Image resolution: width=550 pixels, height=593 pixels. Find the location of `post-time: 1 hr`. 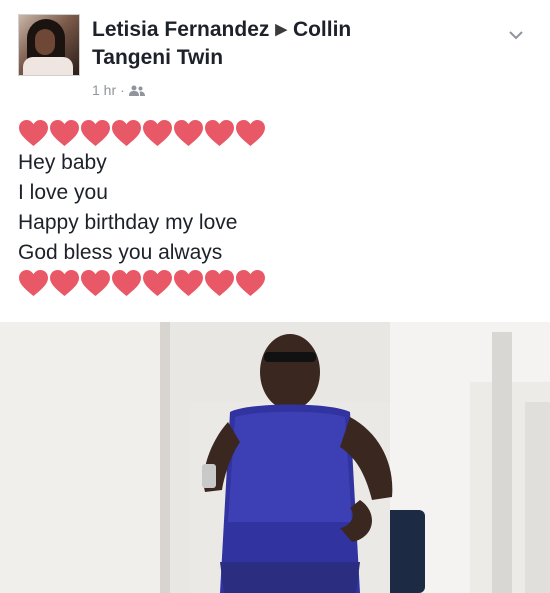

post-time: 1 hr is located at coordinates (104, 90).